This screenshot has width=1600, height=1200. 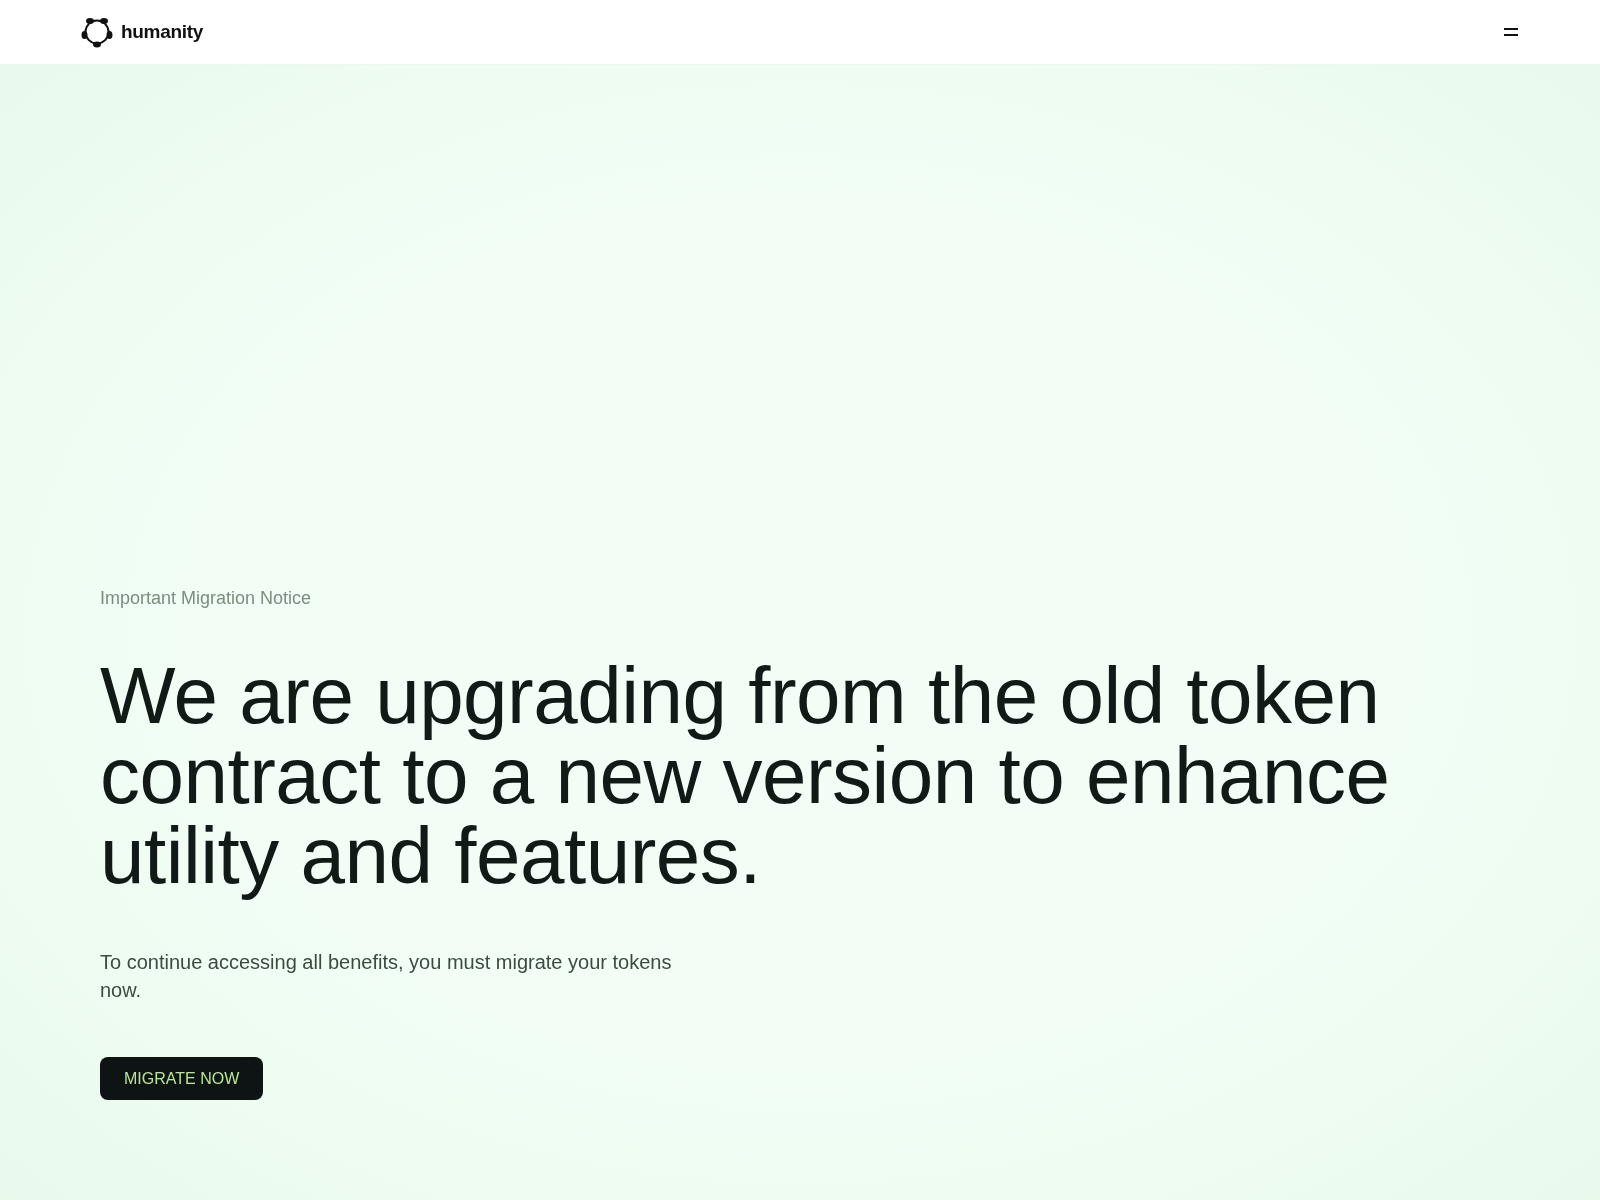 What do you see at coordinates (162, 32) in the screenshot?
I see `logo-text: humanity` at bounding box center [162, 32].